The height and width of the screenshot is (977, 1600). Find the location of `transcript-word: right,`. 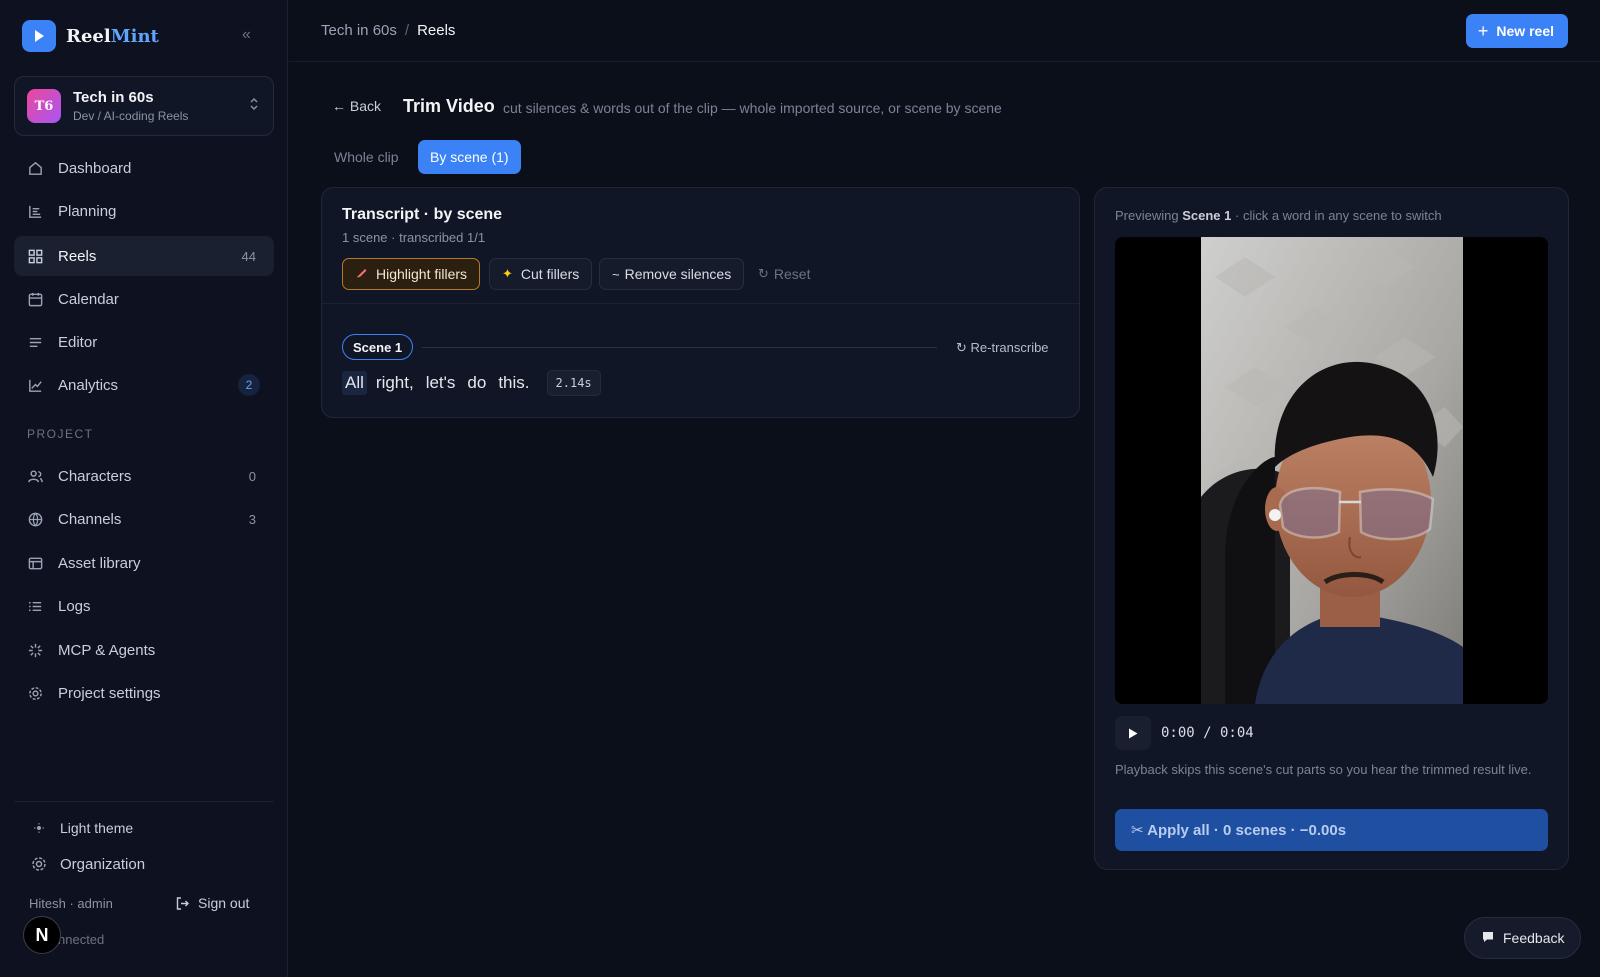

transcript-word: right, is located at coordinates (395, 383).